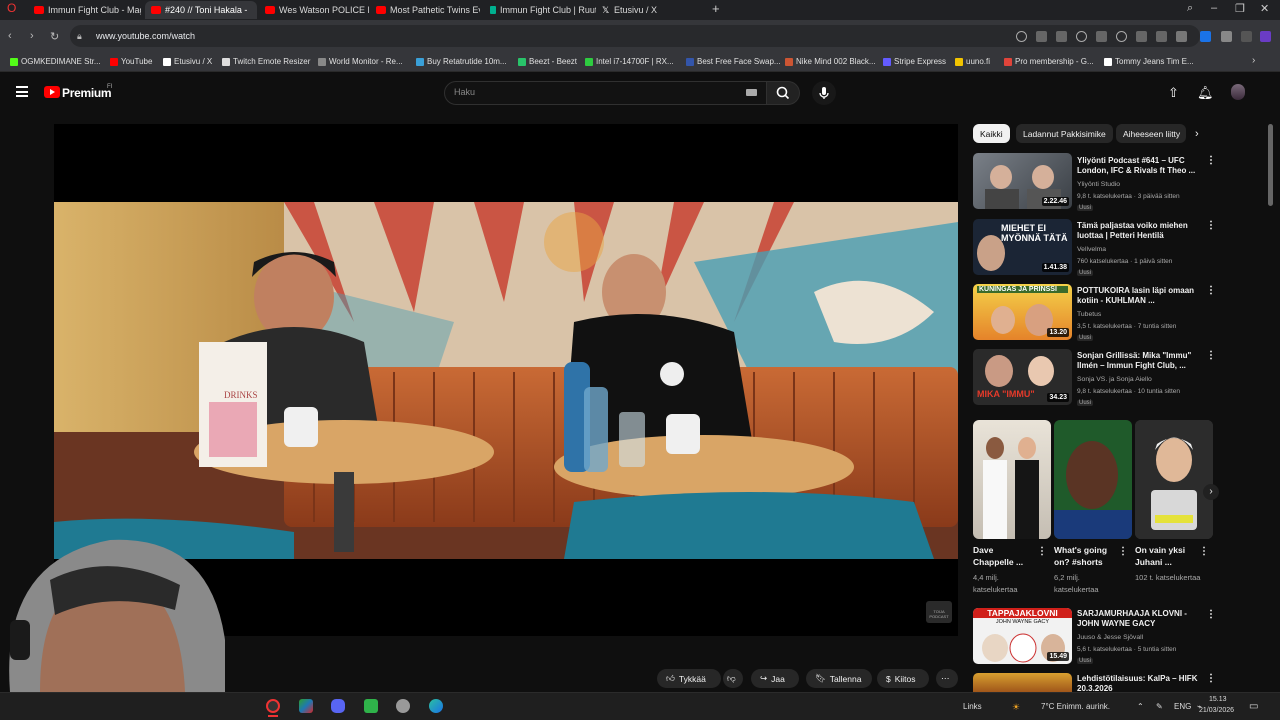 This screenshot has width=1280, height=720. I want to click on search-button, so click(783, 93).